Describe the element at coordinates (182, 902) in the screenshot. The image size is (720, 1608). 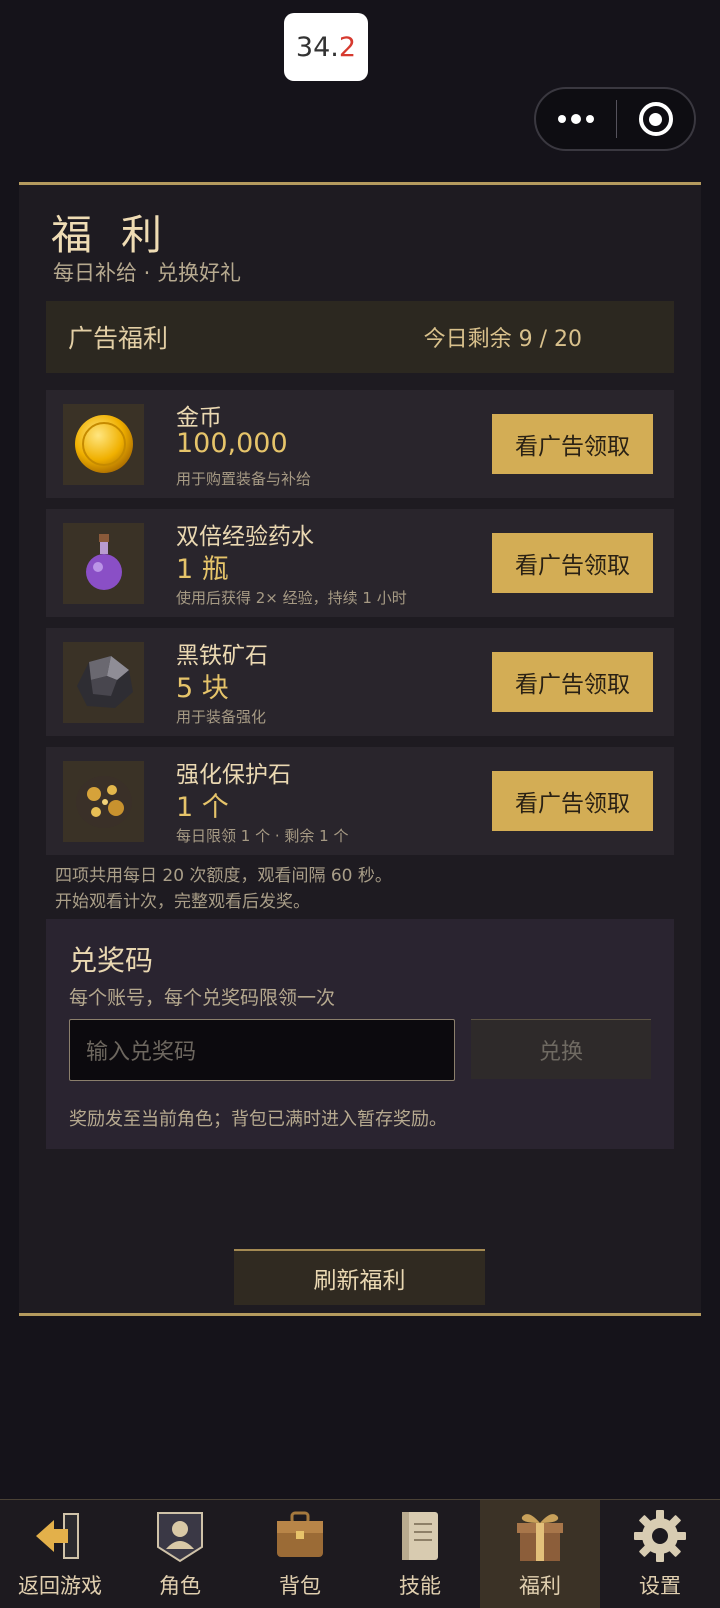
I see `ad-quota-note-line: 开始观看计次，完整观看后发奖。` at that location.